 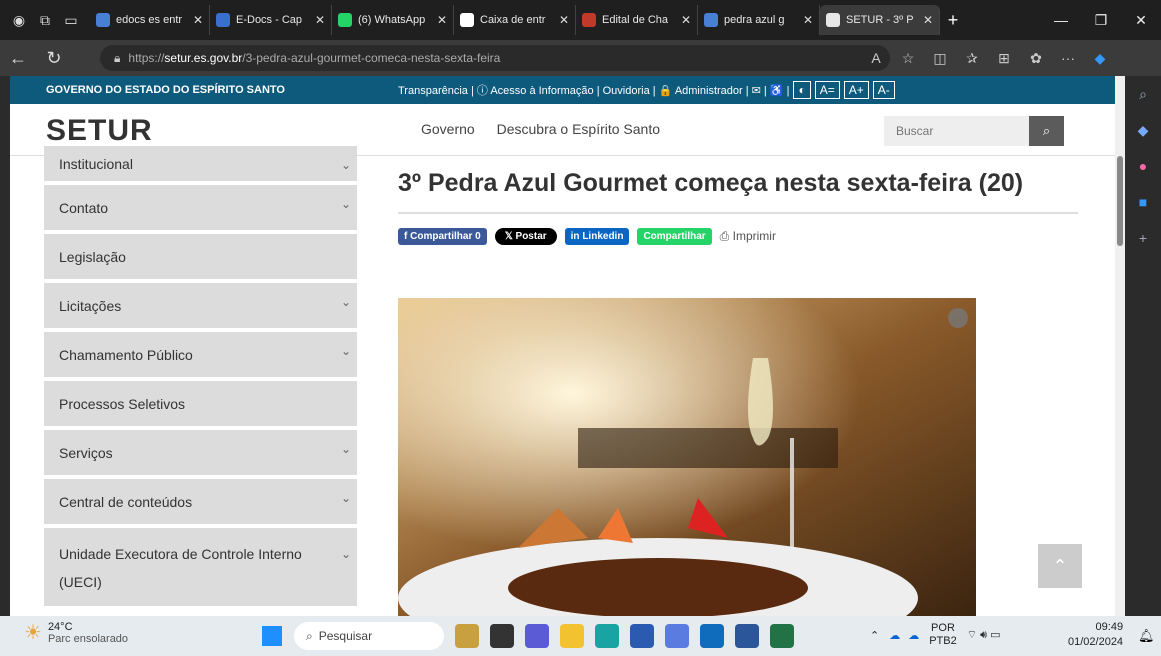 I want to click on restore-icon: ❐, so click(x=1101, y=20).